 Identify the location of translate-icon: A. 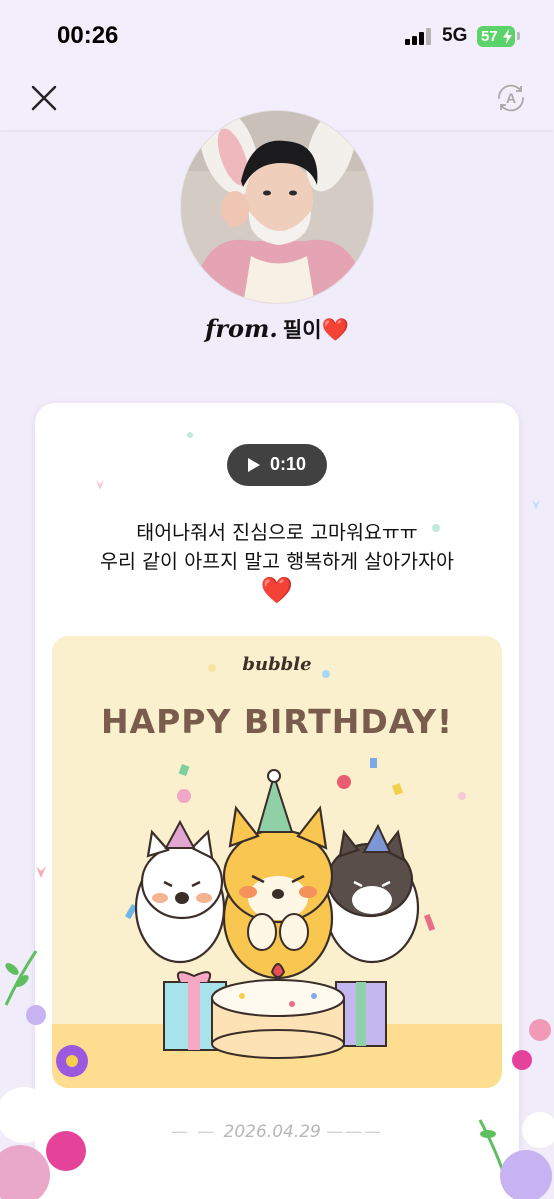
(511, 98).